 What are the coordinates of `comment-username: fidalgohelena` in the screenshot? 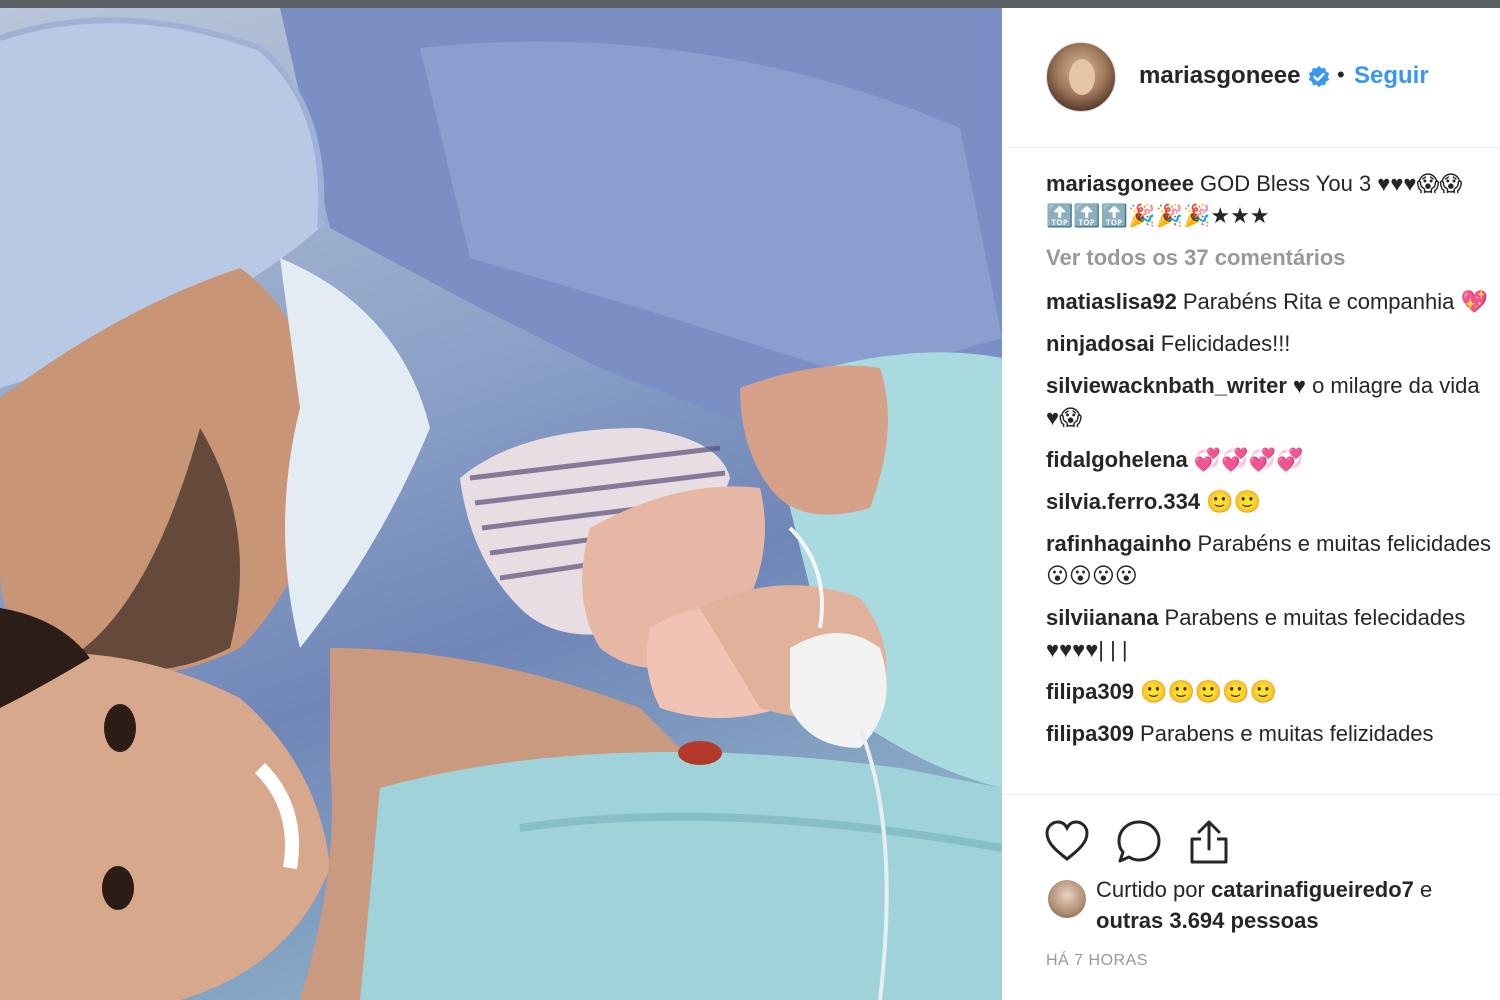 It's located at (1117, 459).